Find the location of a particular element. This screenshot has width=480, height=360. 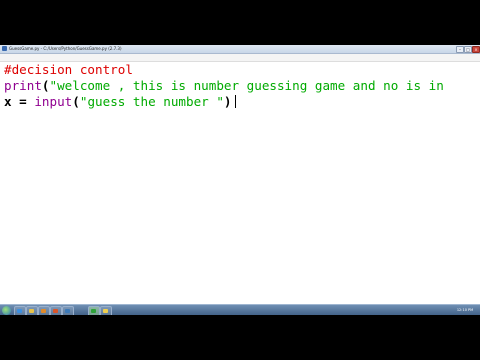

folder-icon is located at coordinates (32, 310).